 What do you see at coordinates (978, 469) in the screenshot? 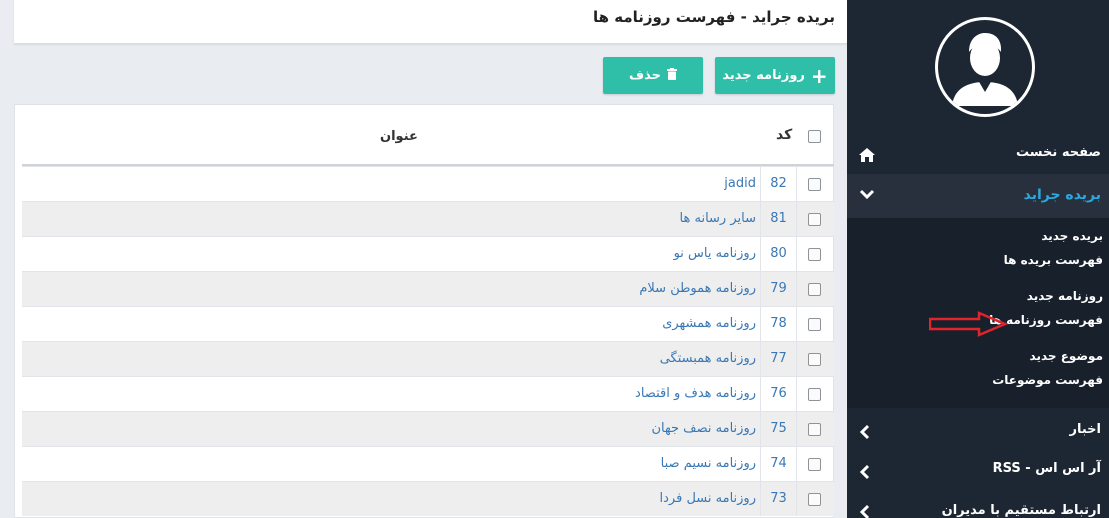
I see `sidebar-item-rss: آر اس اس - RSS` at bounding box center [978, 469].